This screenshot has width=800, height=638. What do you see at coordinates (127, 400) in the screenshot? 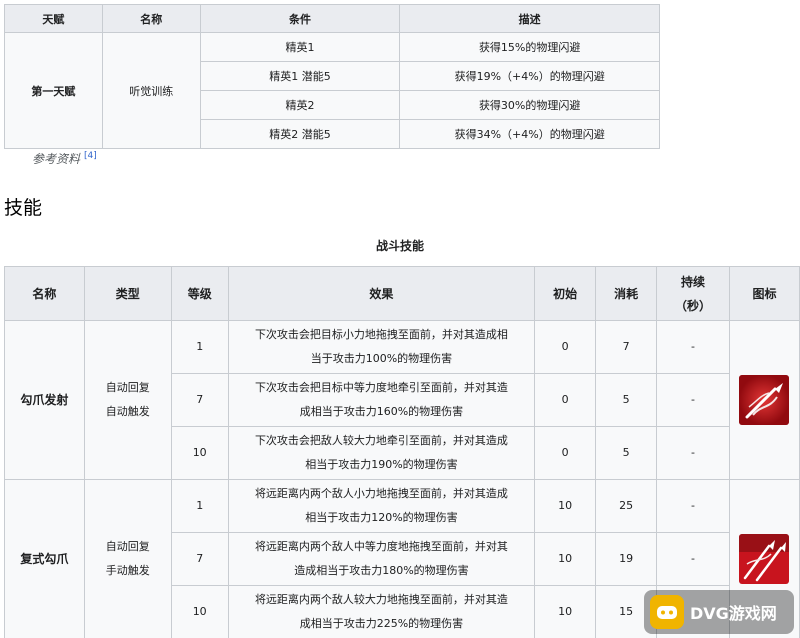
I see `skill-type-cell: 自动回复 自动触发` at bounding box center [127, 400].